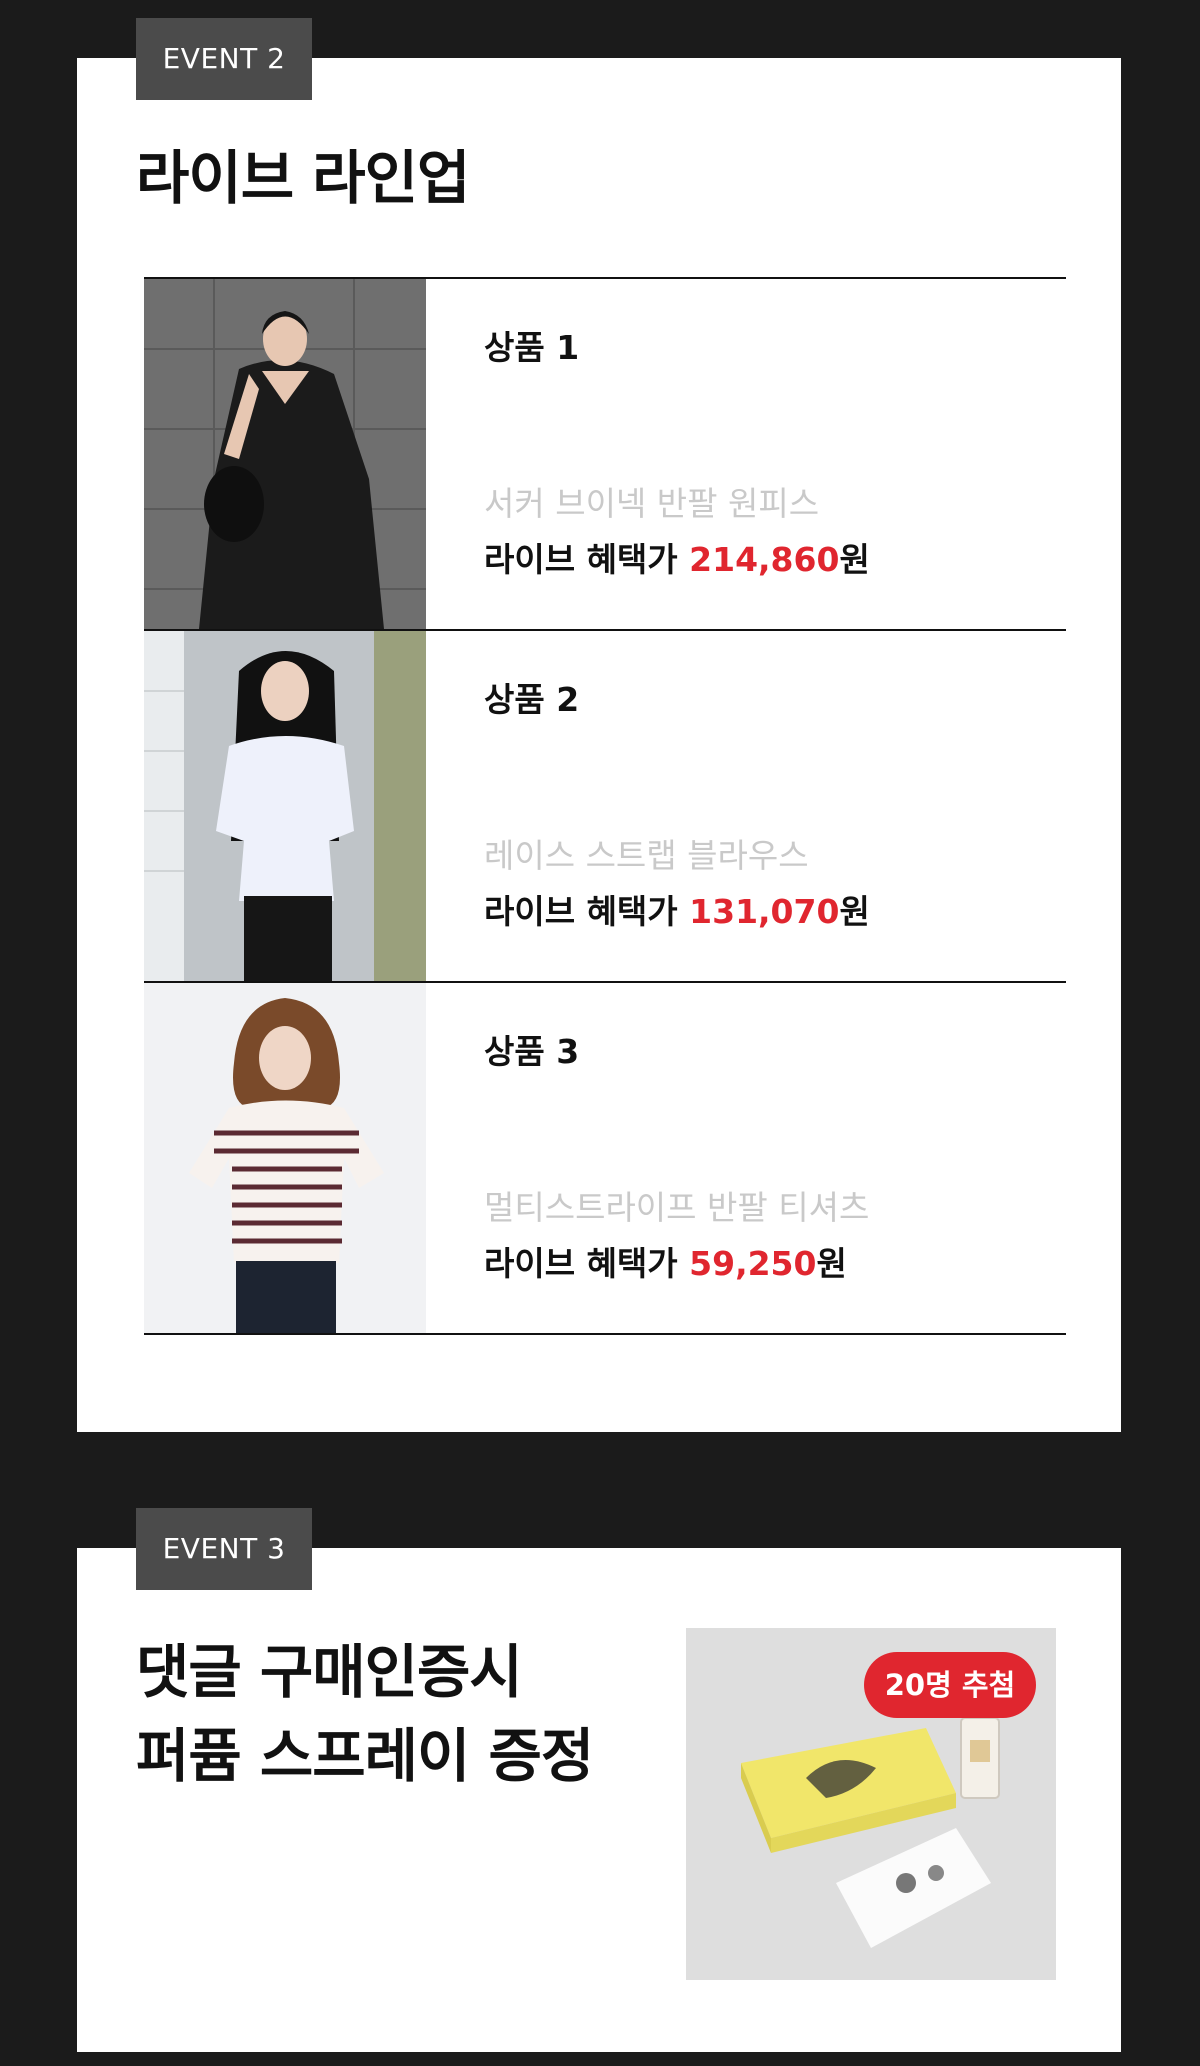  Describe the element at coordinates (532, 1051) in the screenshot. I see `product-index-label: 상품 3` at that location.